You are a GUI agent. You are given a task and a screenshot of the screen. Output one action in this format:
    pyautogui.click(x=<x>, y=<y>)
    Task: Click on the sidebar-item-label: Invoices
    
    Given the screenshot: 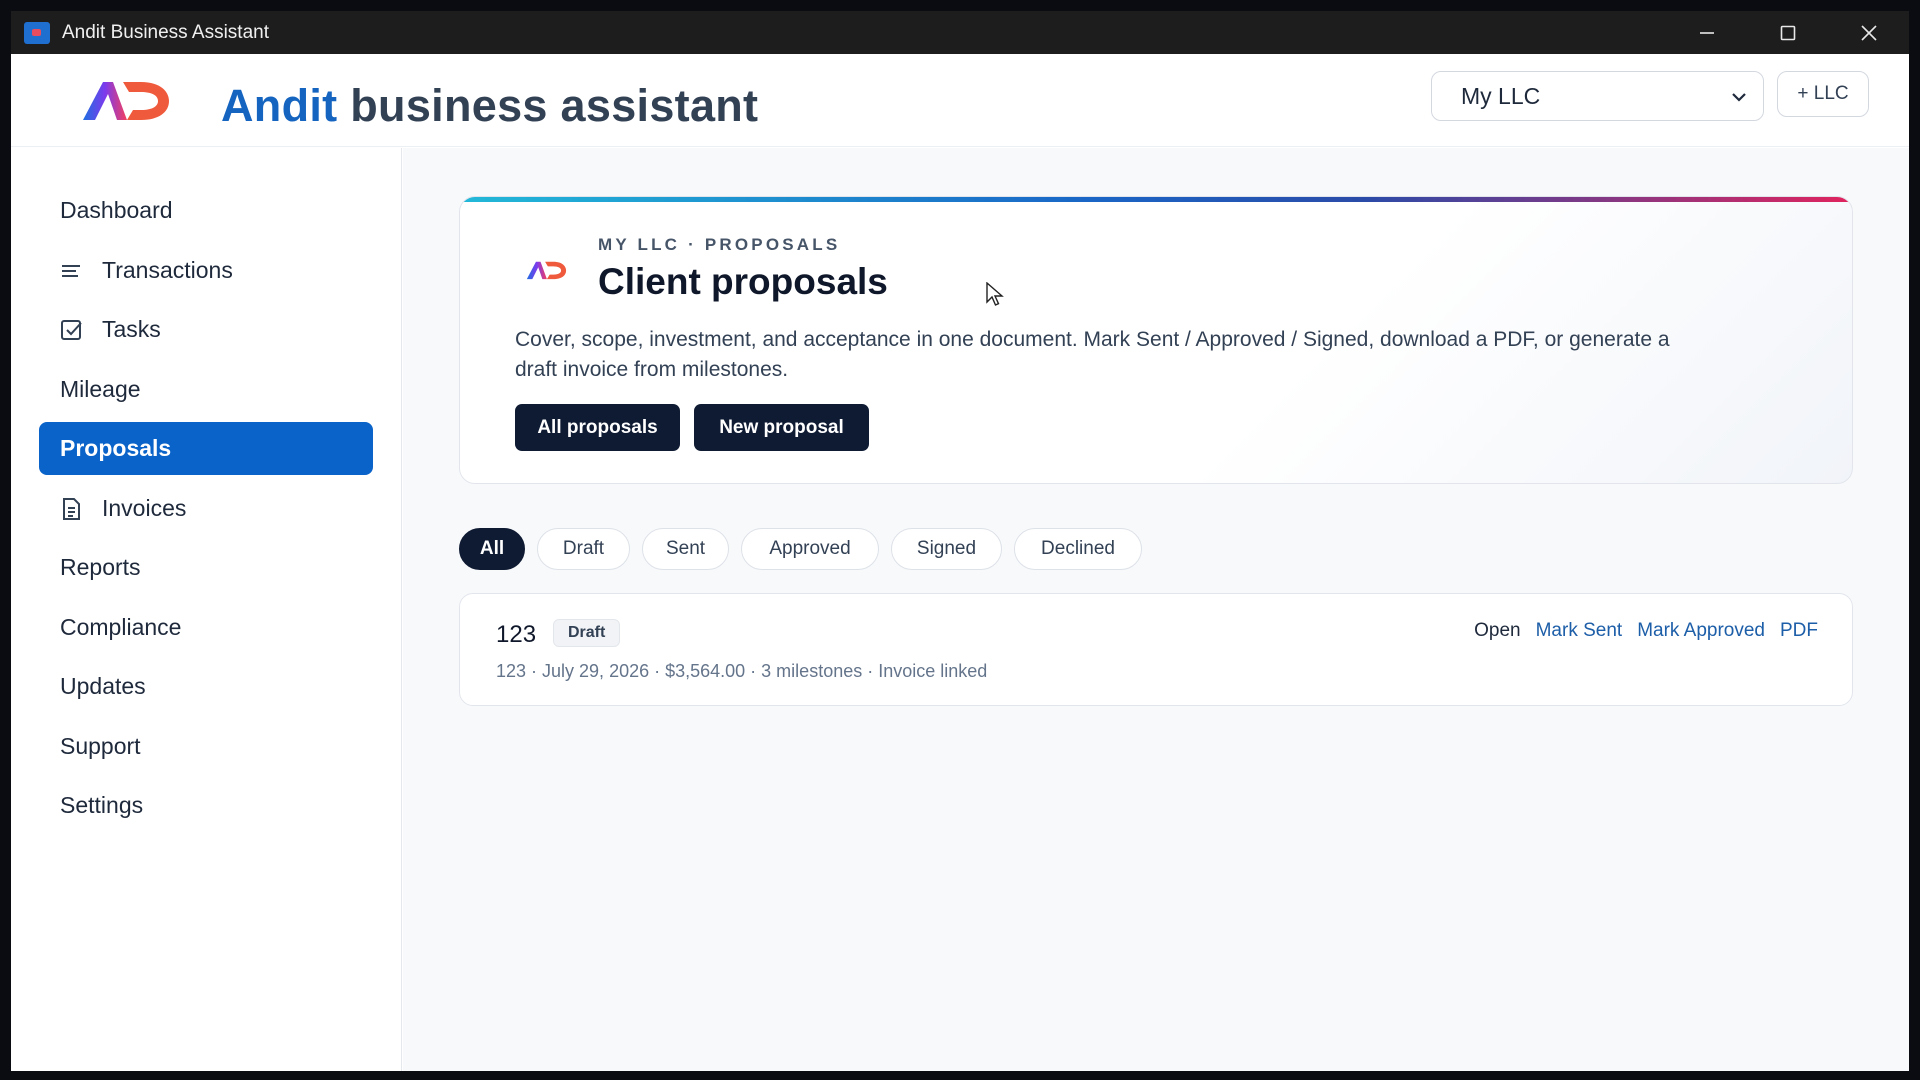 What is the action you would take?
    pyautogui.click(x=144, y=508)
    